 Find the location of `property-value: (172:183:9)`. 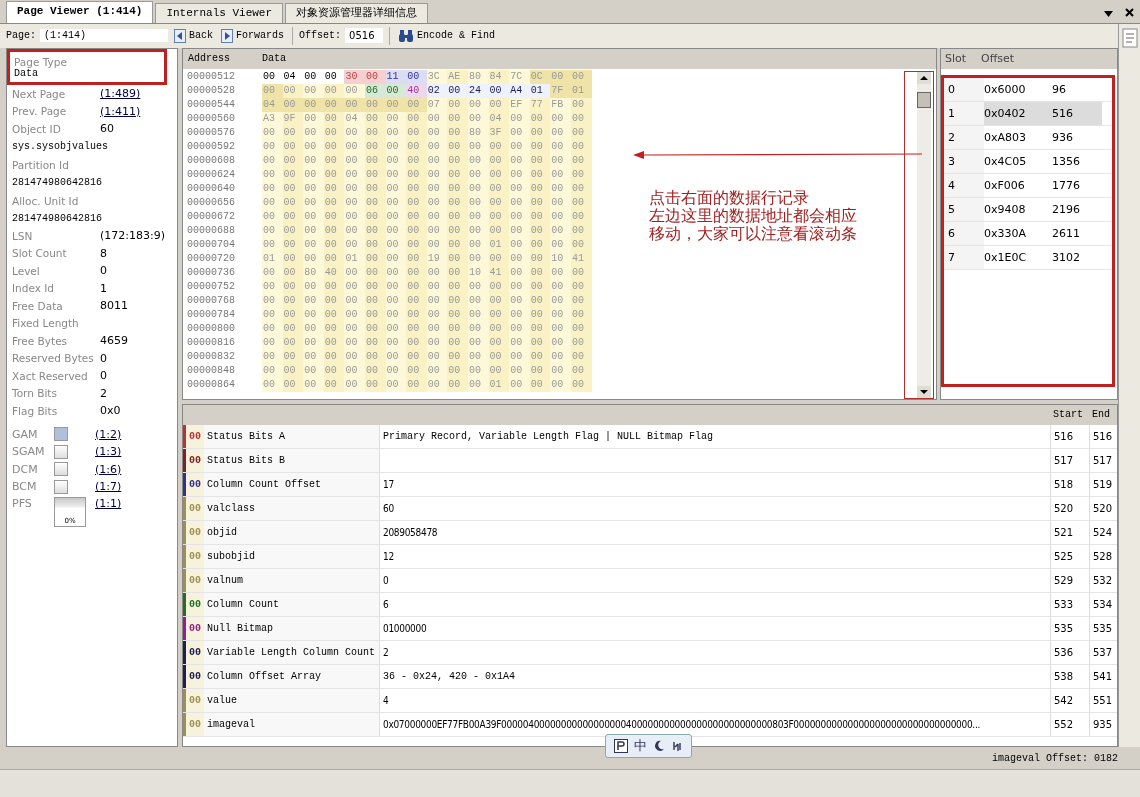

property-value: (172:183:9) is located at coordinates (132, 236).